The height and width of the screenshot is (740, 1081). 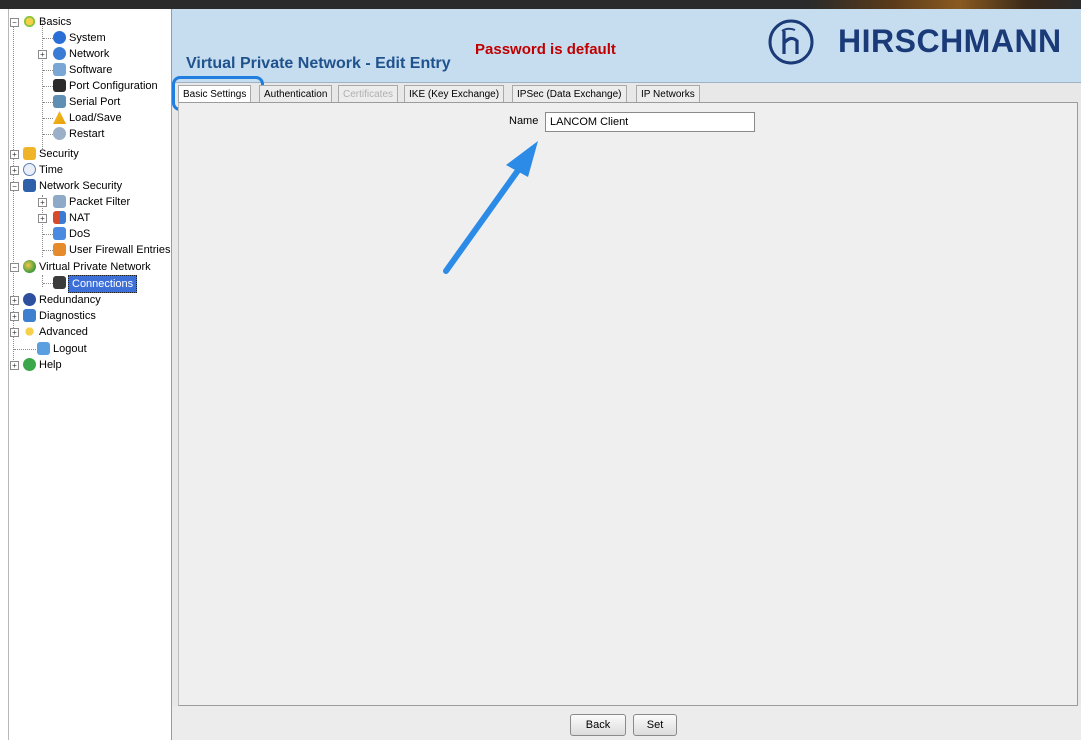 What do you see at coordinates (59, 117) in the screenshot?
I see `warning-icon` at bounding box center [59, 117].